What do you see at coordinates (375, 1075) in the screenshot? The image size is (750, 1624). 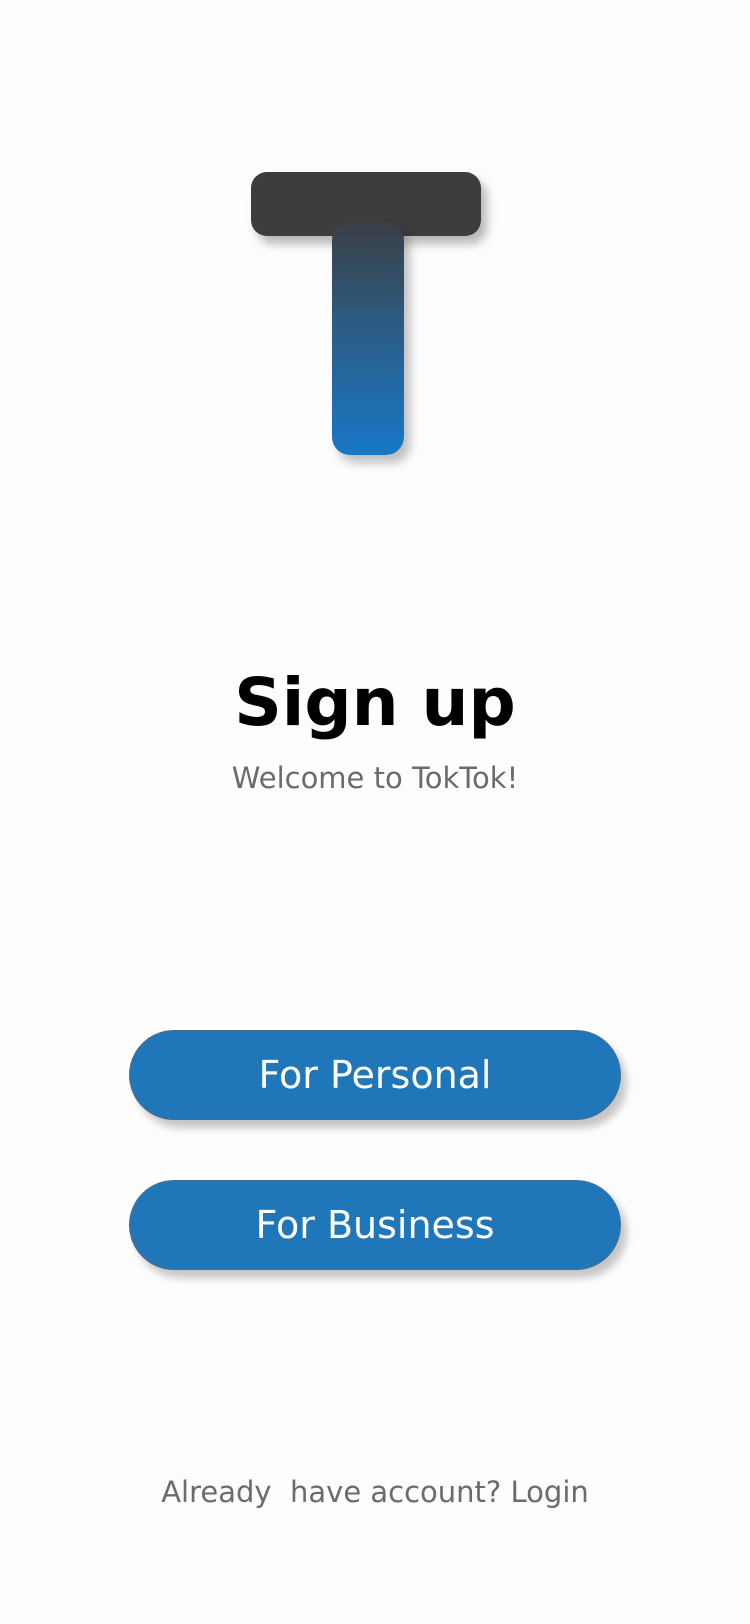 I see `for-personal-button: For Personal` at bounding box center [375, 1075].